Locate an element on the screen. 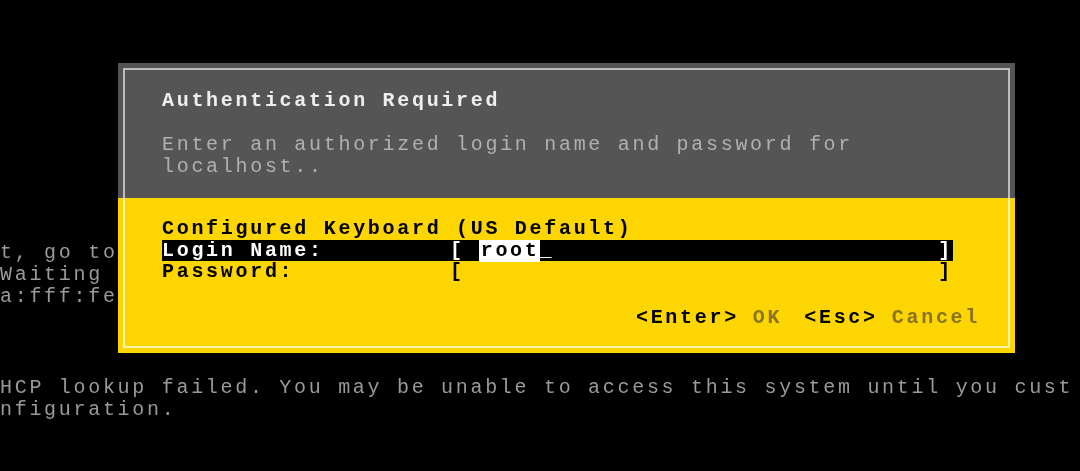 The height and width of the screenshot is (471, 1080). console-text: t, go to is located at coordinates (59, 253).